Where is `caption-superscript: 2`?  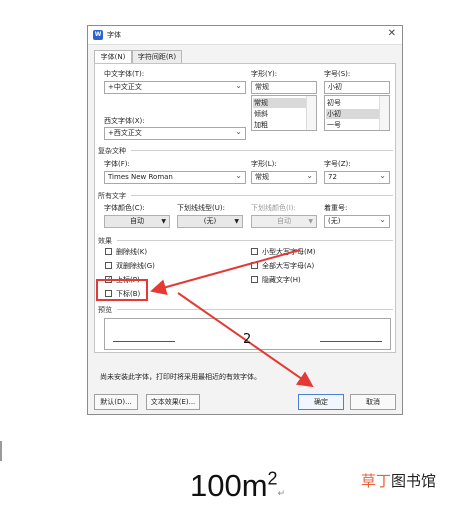
caption-superscript: 2 is located at coordinates (272, 478).